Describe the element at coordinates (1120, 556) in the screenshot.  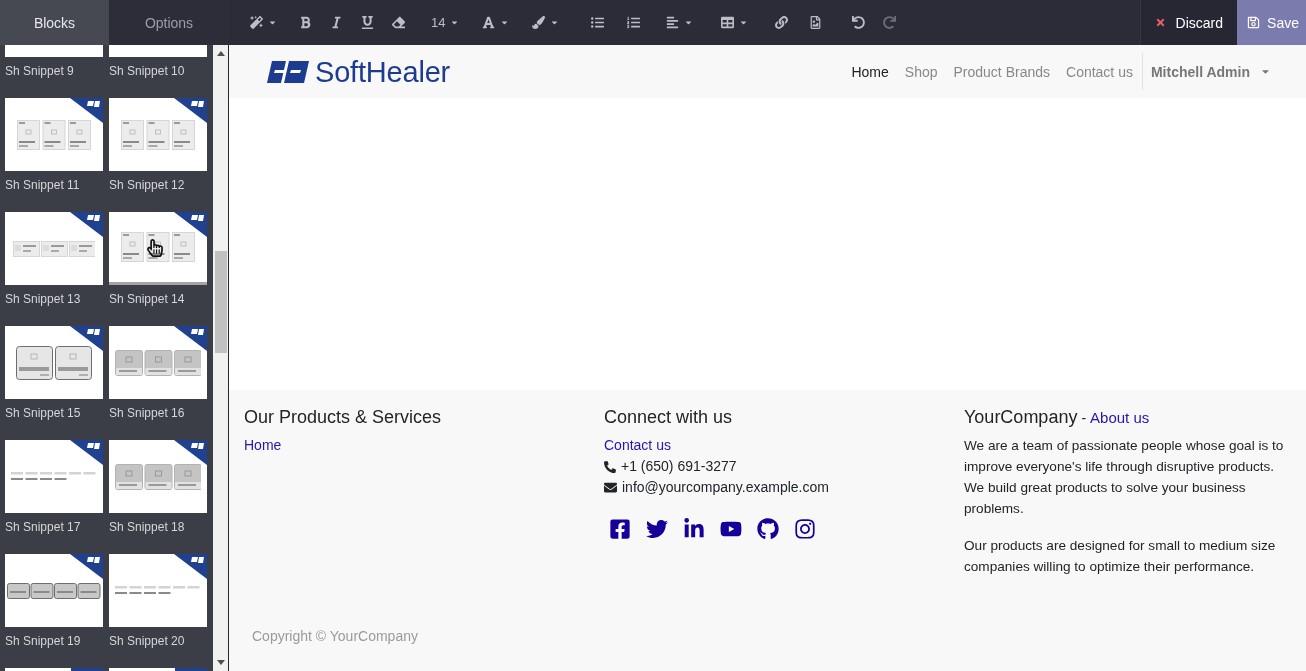
I see `about-paragraph: Our products are designed for small to medium size companies willing to optimize their performance.` at that location.